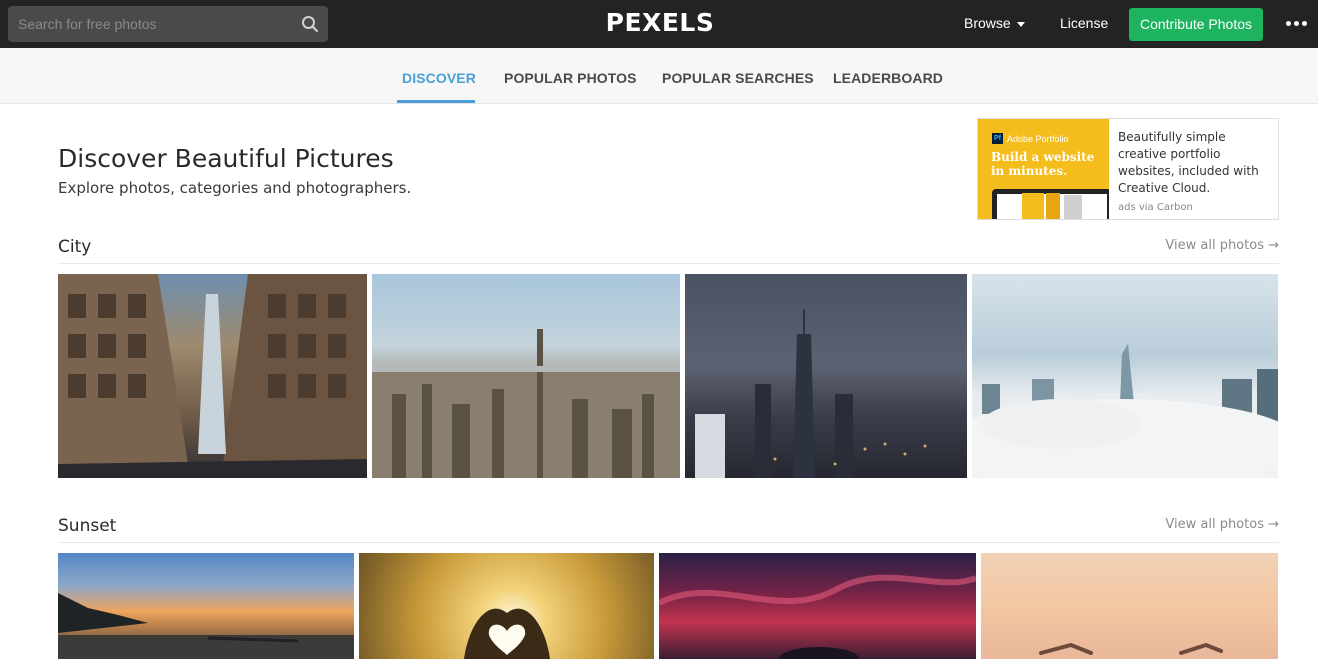 This screenshot has width=1318, height=659. I want to click on city-photo-dusk, so click(826, 376).